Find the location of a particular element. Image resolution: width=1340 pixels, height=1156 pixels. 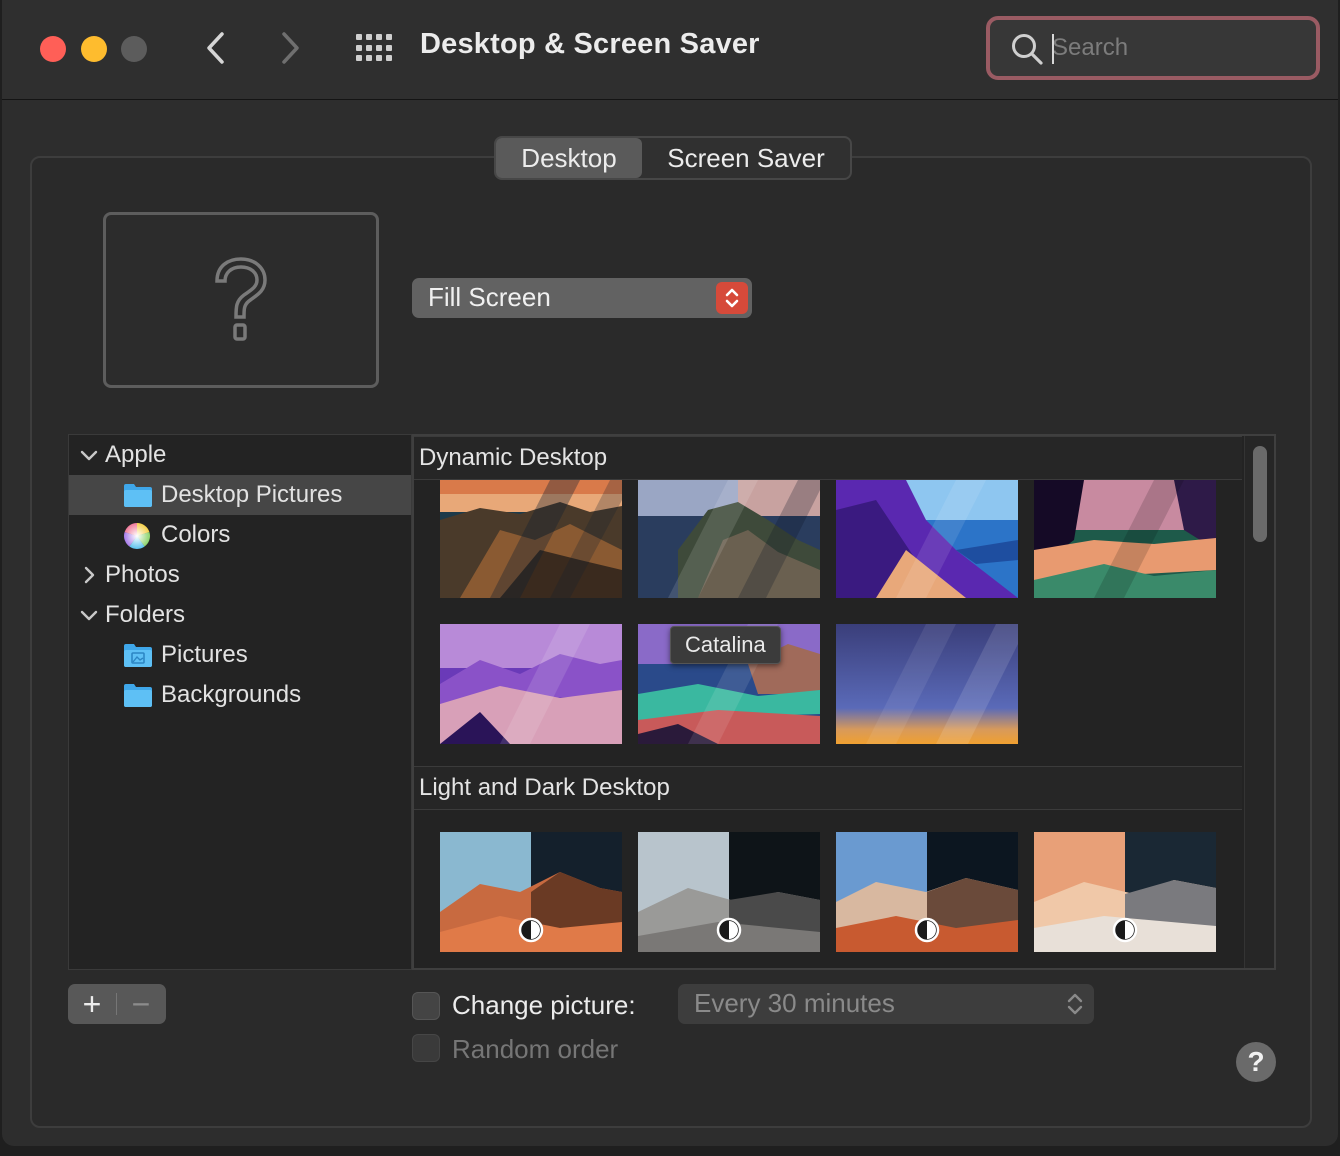

pictures-folder-icon is located at coordinates (138, 655).